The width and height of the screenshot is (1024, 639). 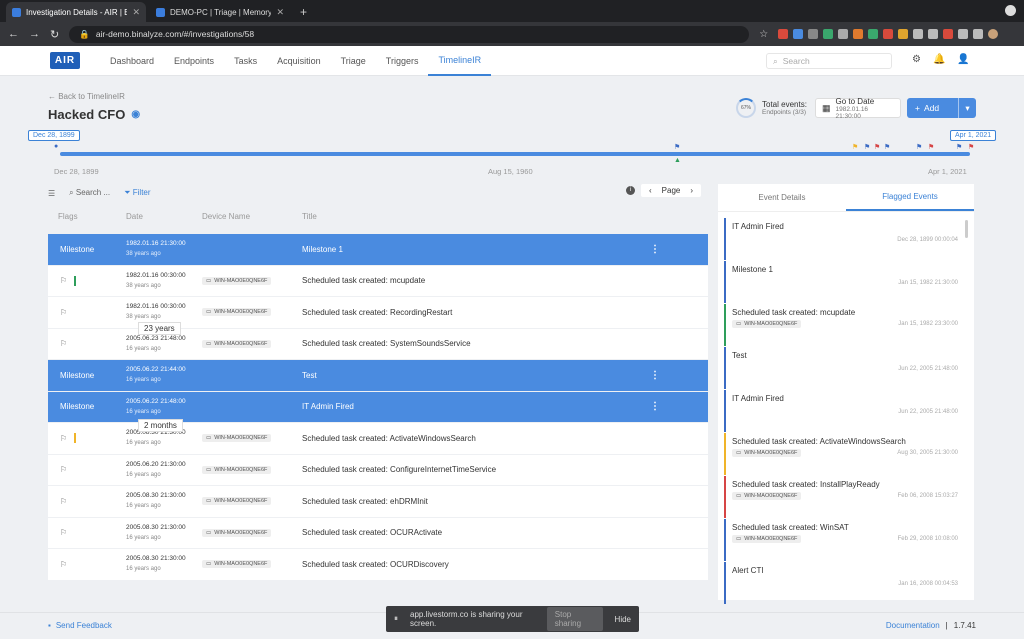 I want to click on timeline-bar, so click(x=515, y=154).